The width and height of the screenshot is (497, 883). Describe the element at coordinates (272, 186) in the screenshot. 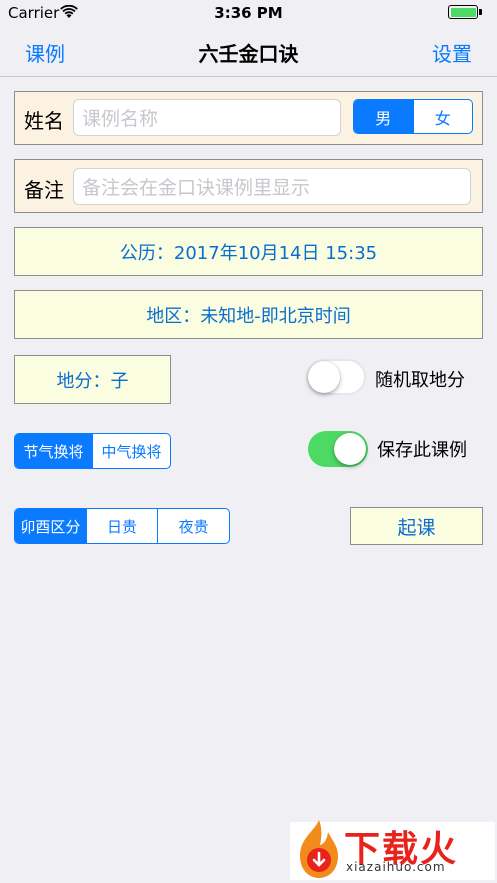

I see `note-input: 备注会在金口诀课例里显示` at that location.